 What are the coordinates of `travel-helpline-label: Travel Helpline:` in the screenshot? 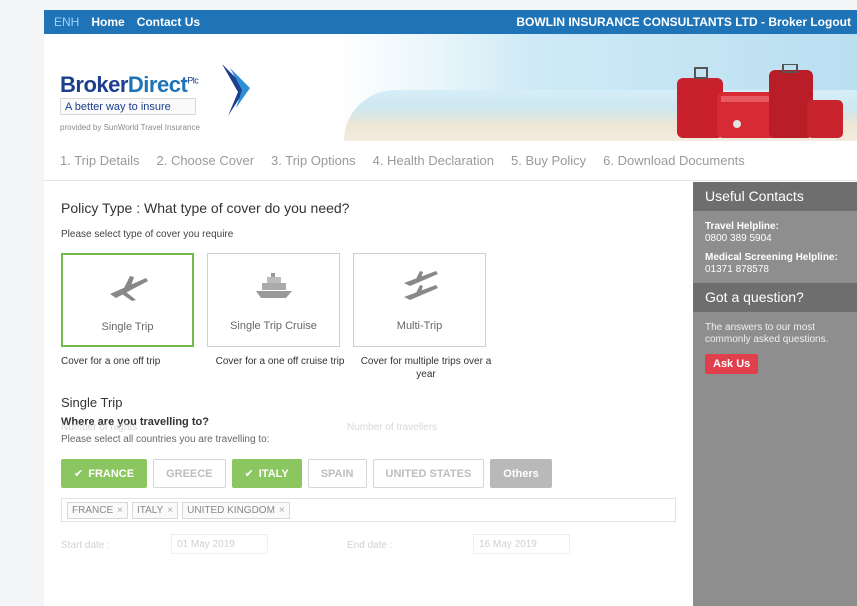 It's located at (742, 226).